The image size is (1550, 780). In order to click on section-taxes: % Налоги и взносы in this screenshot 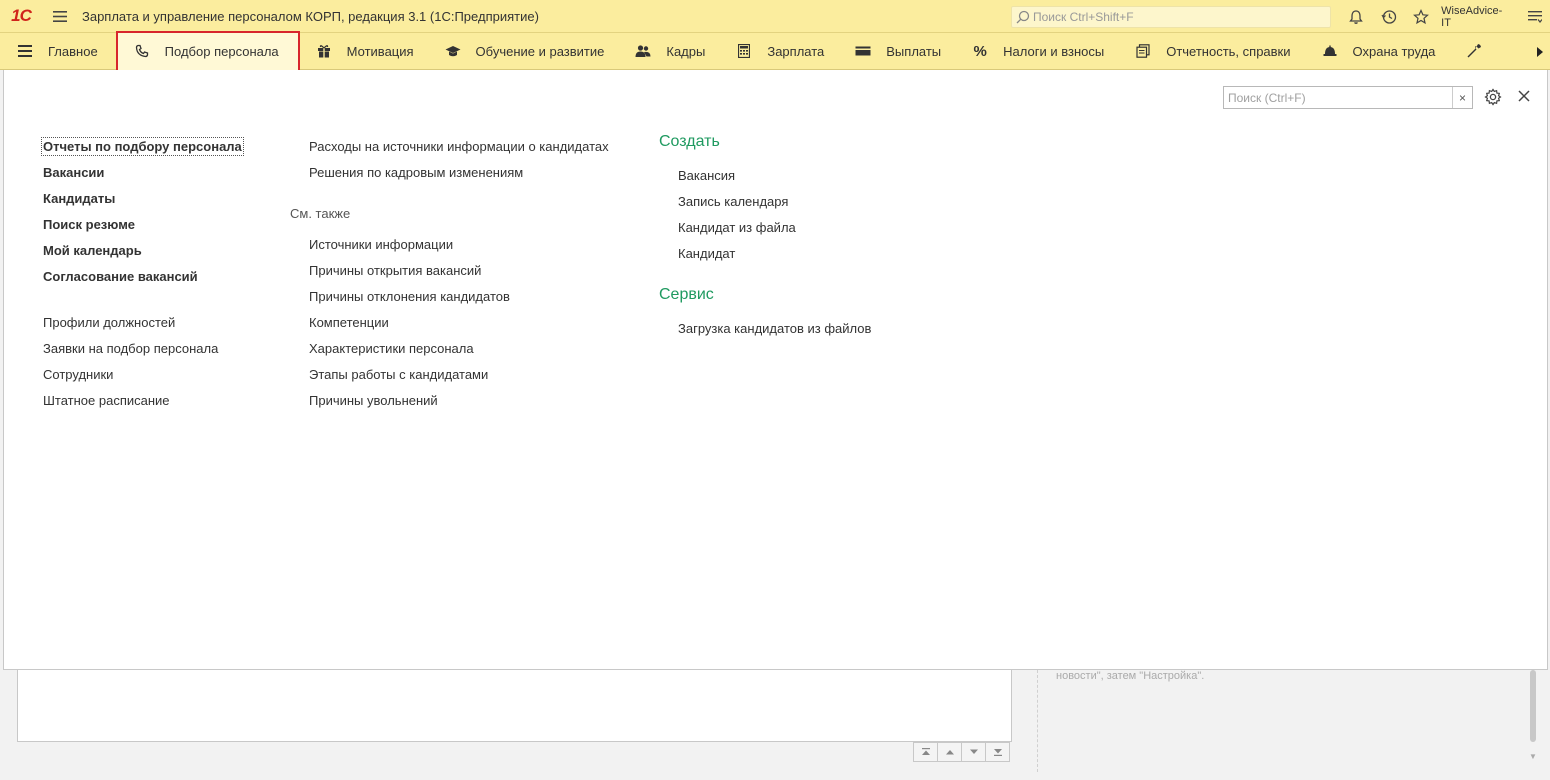, I will do `click(1036, 51)`.